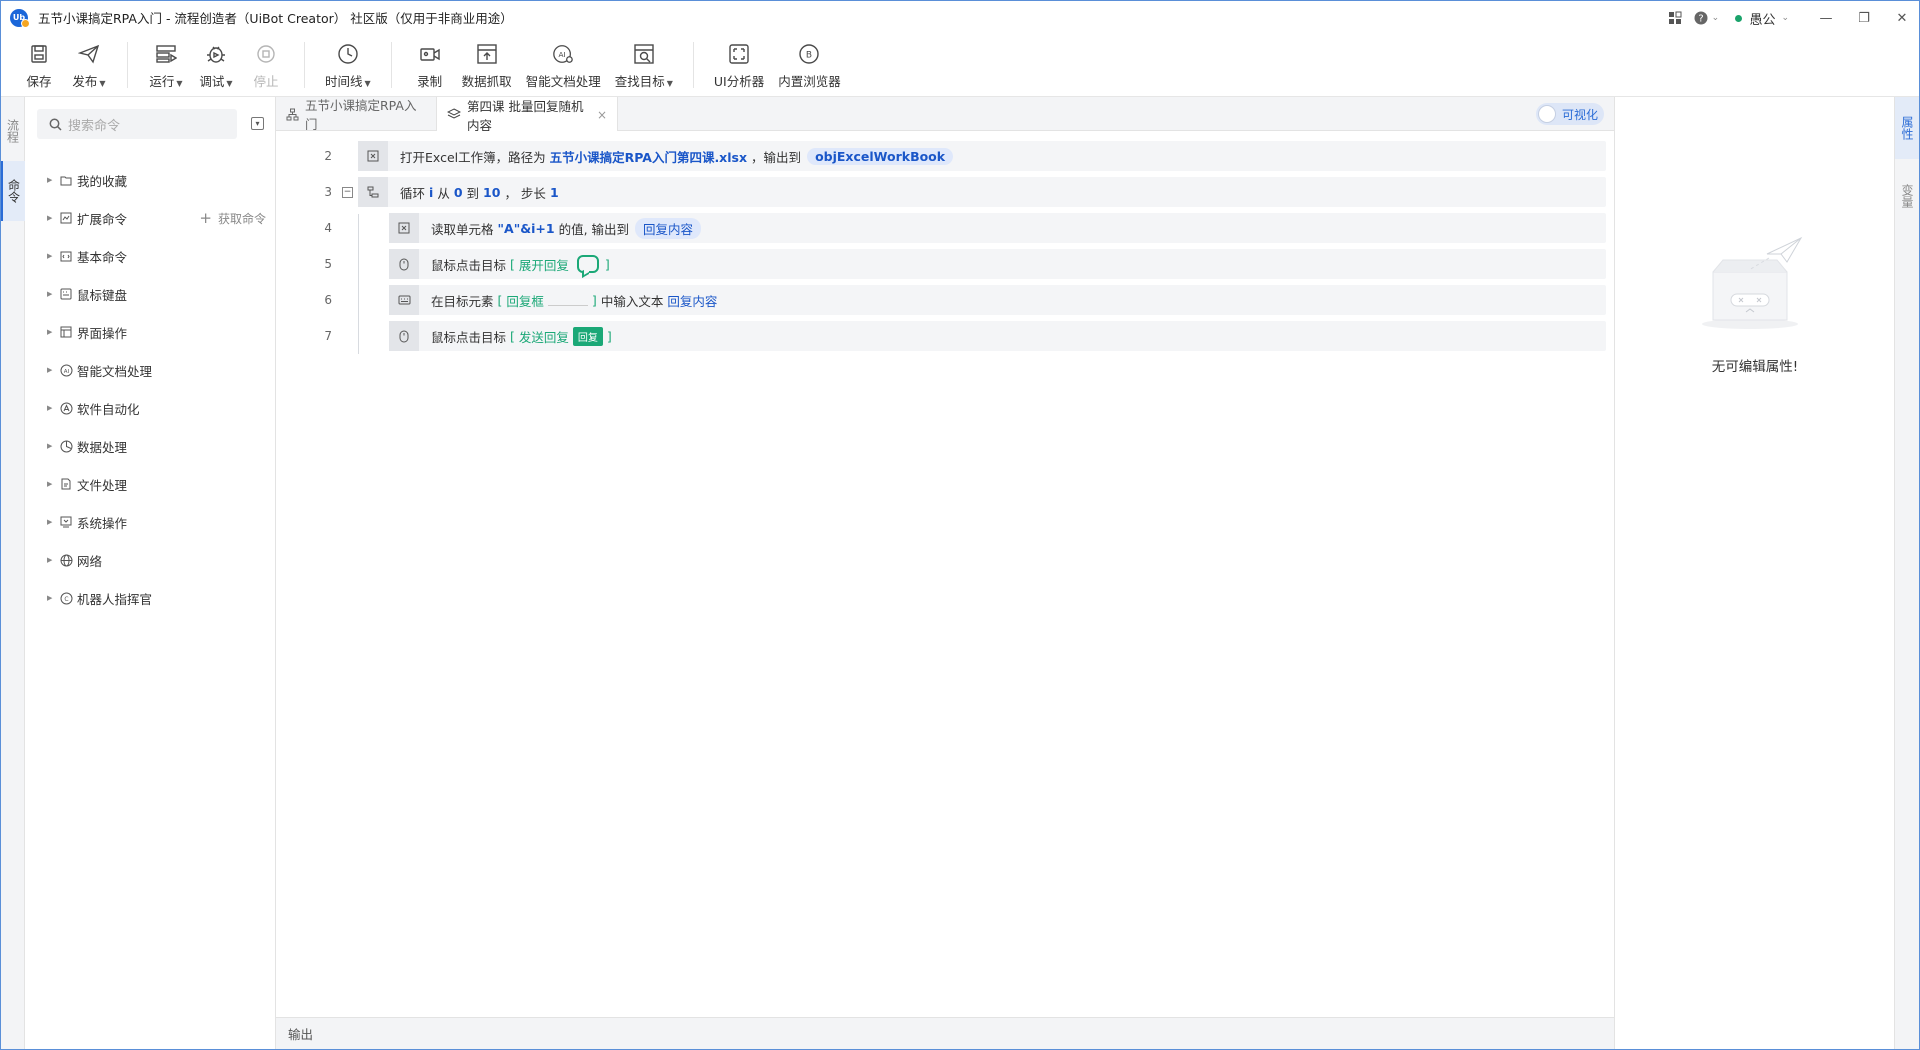 The width and height of the screenshot is (1920, 1050). I want to click on code-icon, so click(66, 256).